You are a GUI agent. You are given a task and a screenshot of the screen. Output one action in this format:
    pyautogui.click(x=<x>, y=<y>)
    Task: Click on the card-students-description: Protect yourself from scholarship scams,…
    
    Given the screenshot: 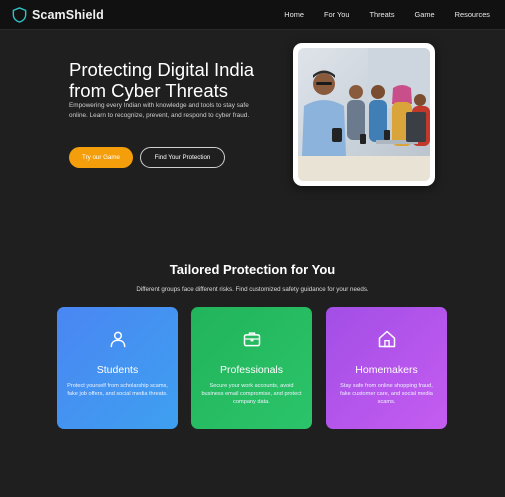 What is the action you would take?
    pyautogui.click(x=117, y=390)
    